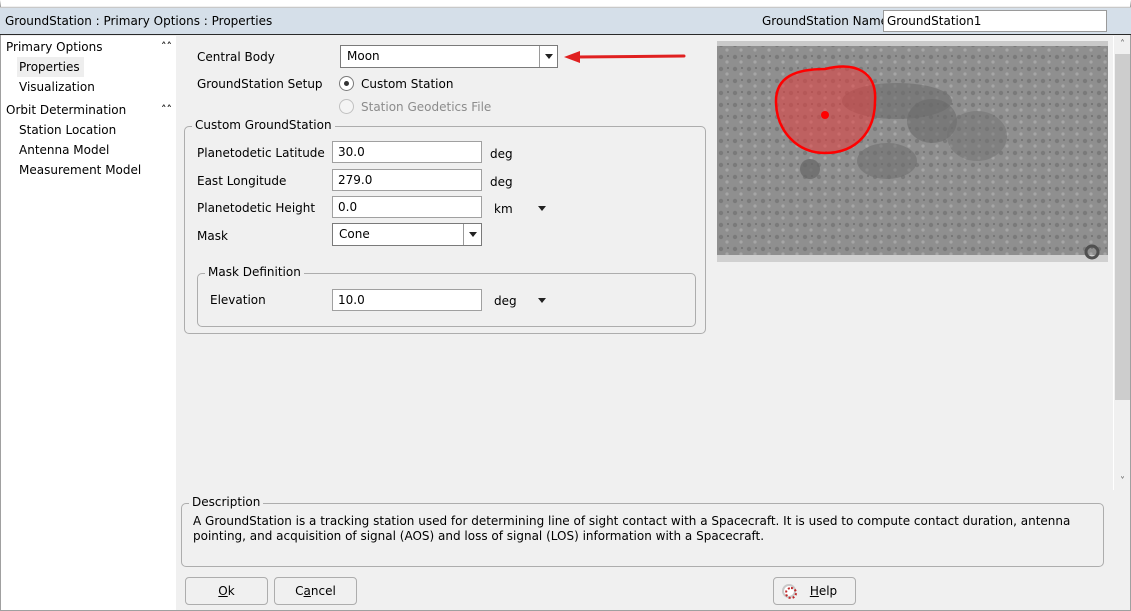  Describe the element at coordinates (346, 106) in the screenshot. I see `station-geodetics-file-radio` at that location.